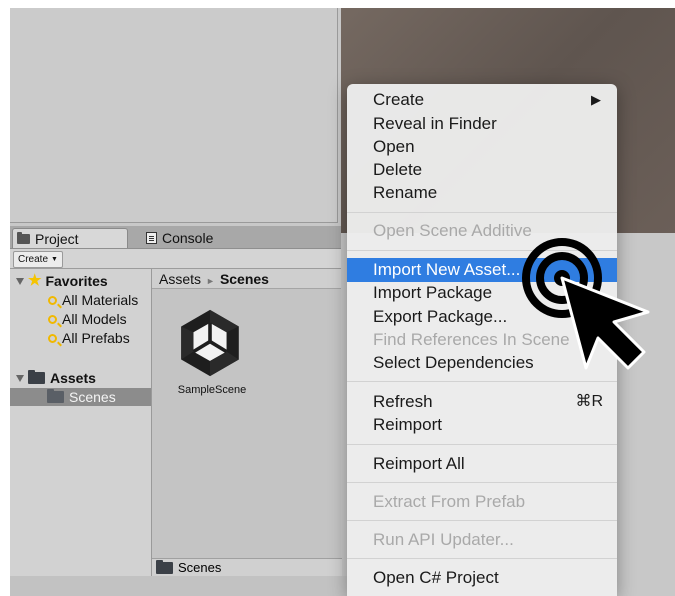 The width and height of the screenshot is (675, 596). What do you see at coordinates (100, 300) in the screenshot?
I see `tree-item-label: All Materials` at bounding box center [100, 300].